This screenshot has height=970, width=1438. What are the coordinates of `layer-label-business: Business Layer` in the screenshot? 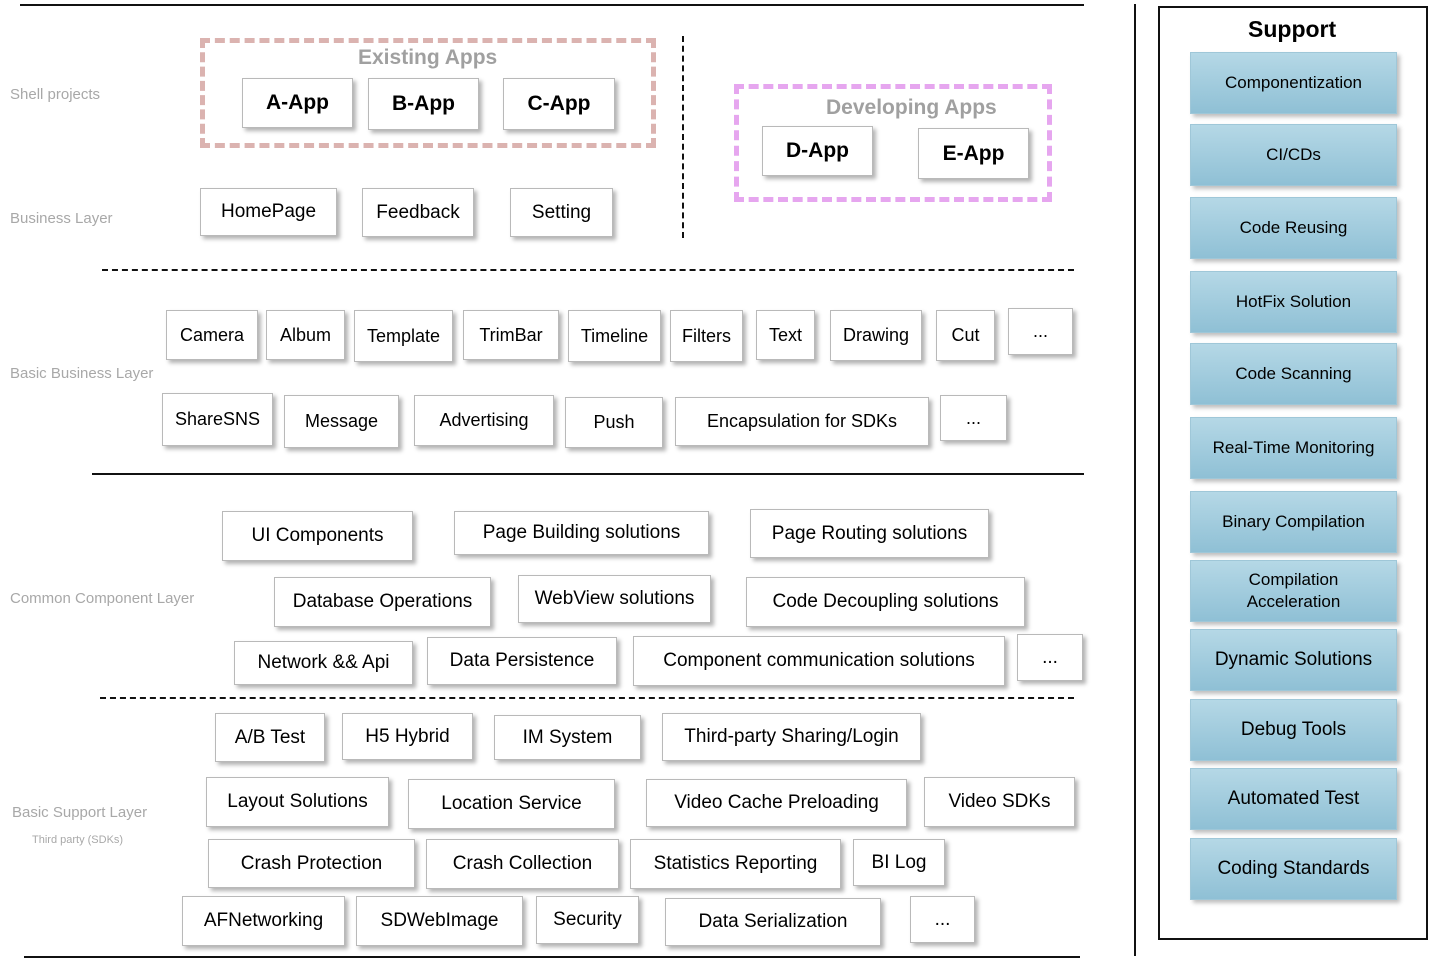 It's located at (61, 218).